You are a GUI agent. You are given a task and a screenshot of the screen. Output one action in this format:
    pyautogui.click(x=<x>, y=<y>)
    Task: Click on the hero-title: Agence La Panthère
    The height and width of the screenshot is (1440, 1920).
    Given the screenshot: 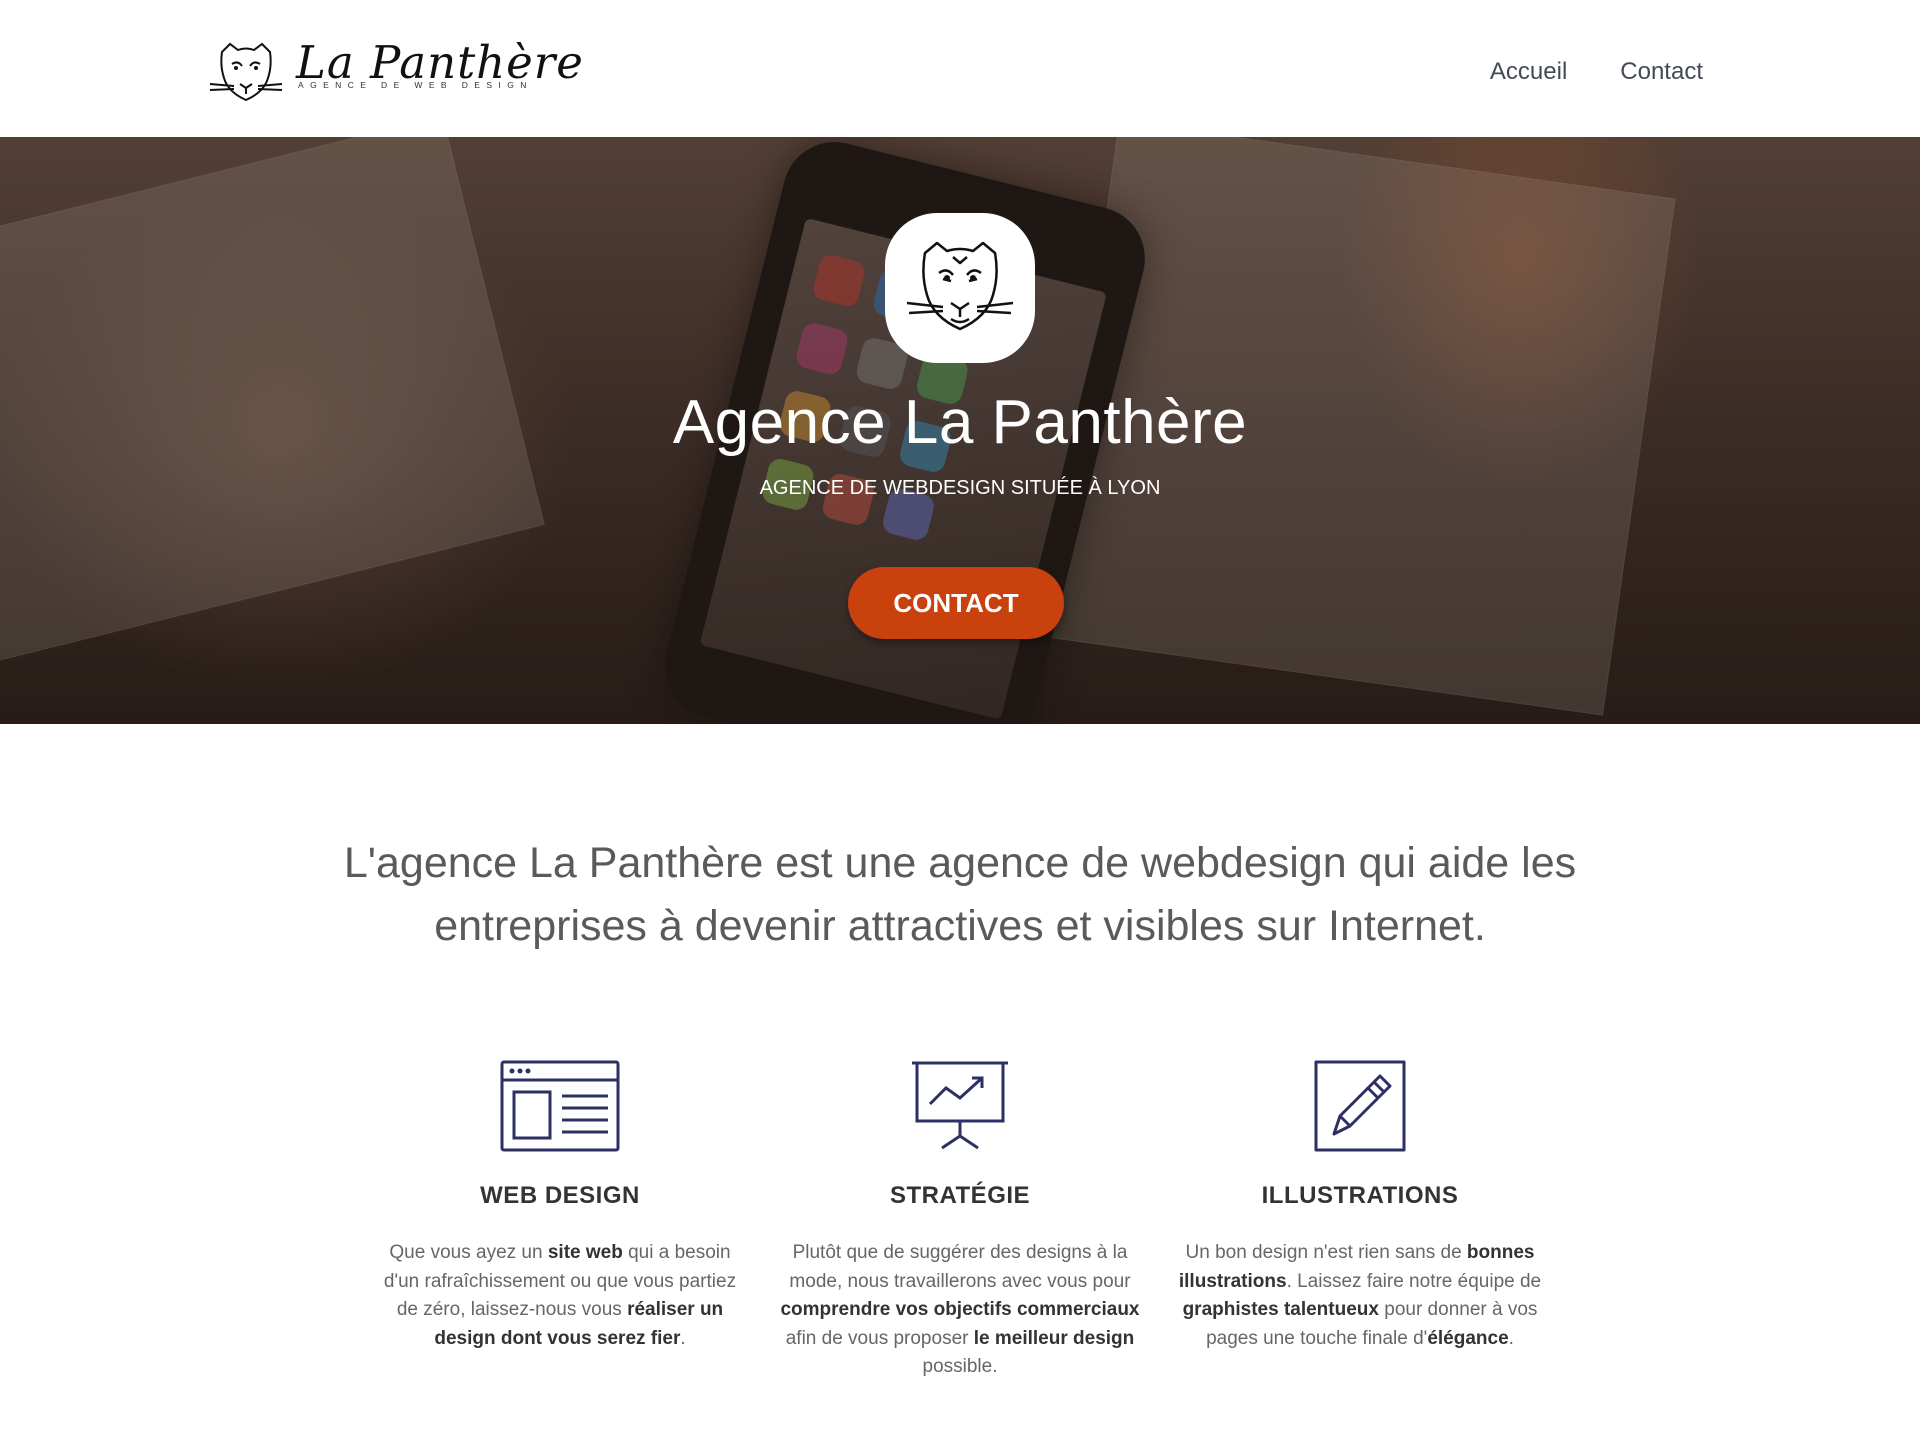 What is the action you would take?
    pyautogui.click(x=960, y=422)
    